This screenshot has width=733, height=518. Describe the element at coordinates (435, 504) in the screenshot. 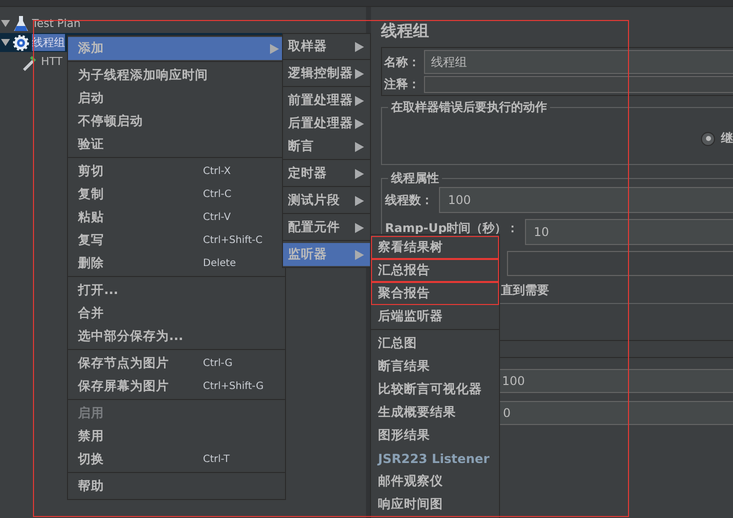

I see `menu-item: 响应时间图` at that location.